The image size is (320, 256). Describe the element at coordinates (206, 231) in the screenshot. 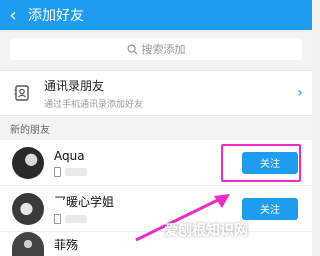

I see `watermark: 爱刨根知识网` at that location.